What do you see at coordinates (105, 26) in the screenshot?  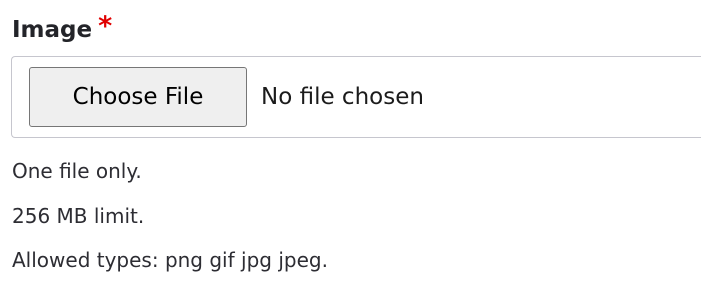 I see `required-asterisk: *` at bounding box center [105, 26].